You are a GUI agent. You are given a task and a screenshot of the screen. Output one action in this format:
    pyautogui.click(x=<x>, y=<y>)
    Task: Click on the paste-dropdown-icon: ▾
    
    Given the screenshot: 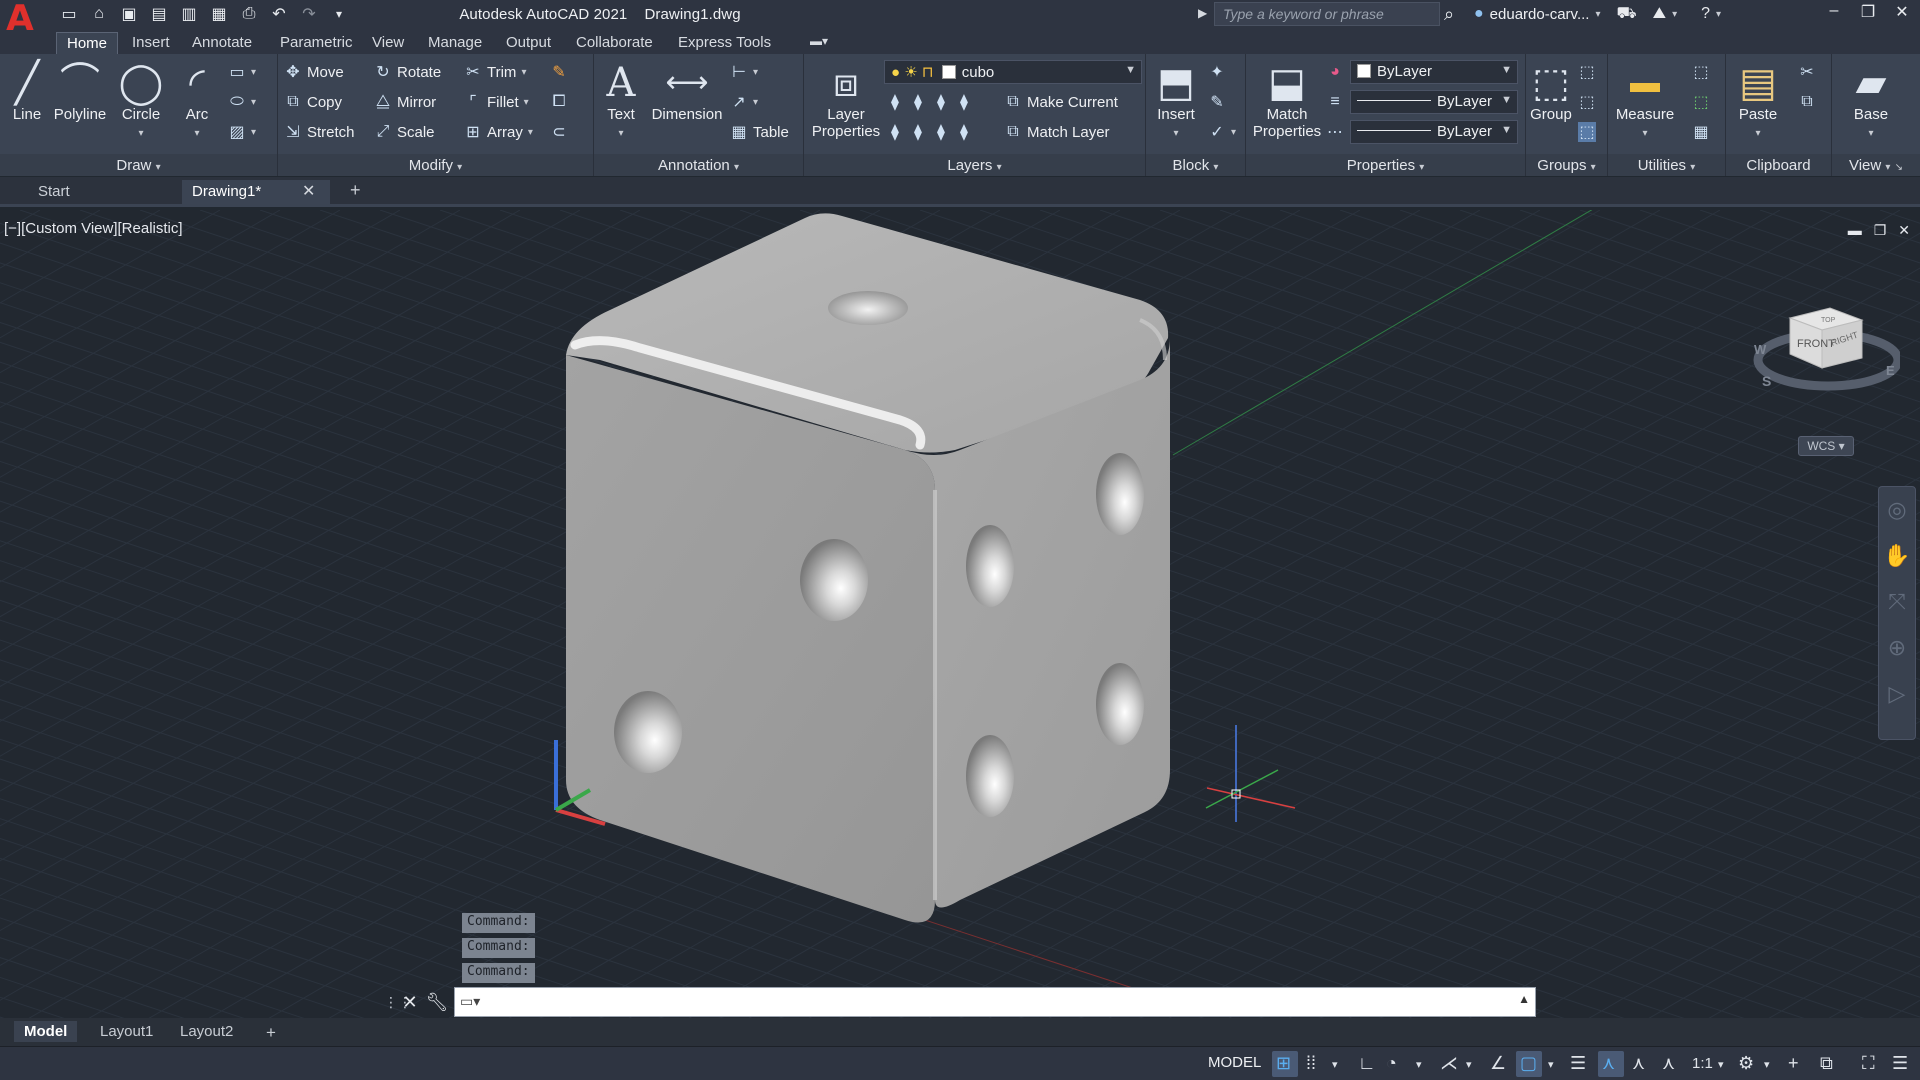 What is the action you would take?
    pyautogui.click(x=1757, y=133)
    